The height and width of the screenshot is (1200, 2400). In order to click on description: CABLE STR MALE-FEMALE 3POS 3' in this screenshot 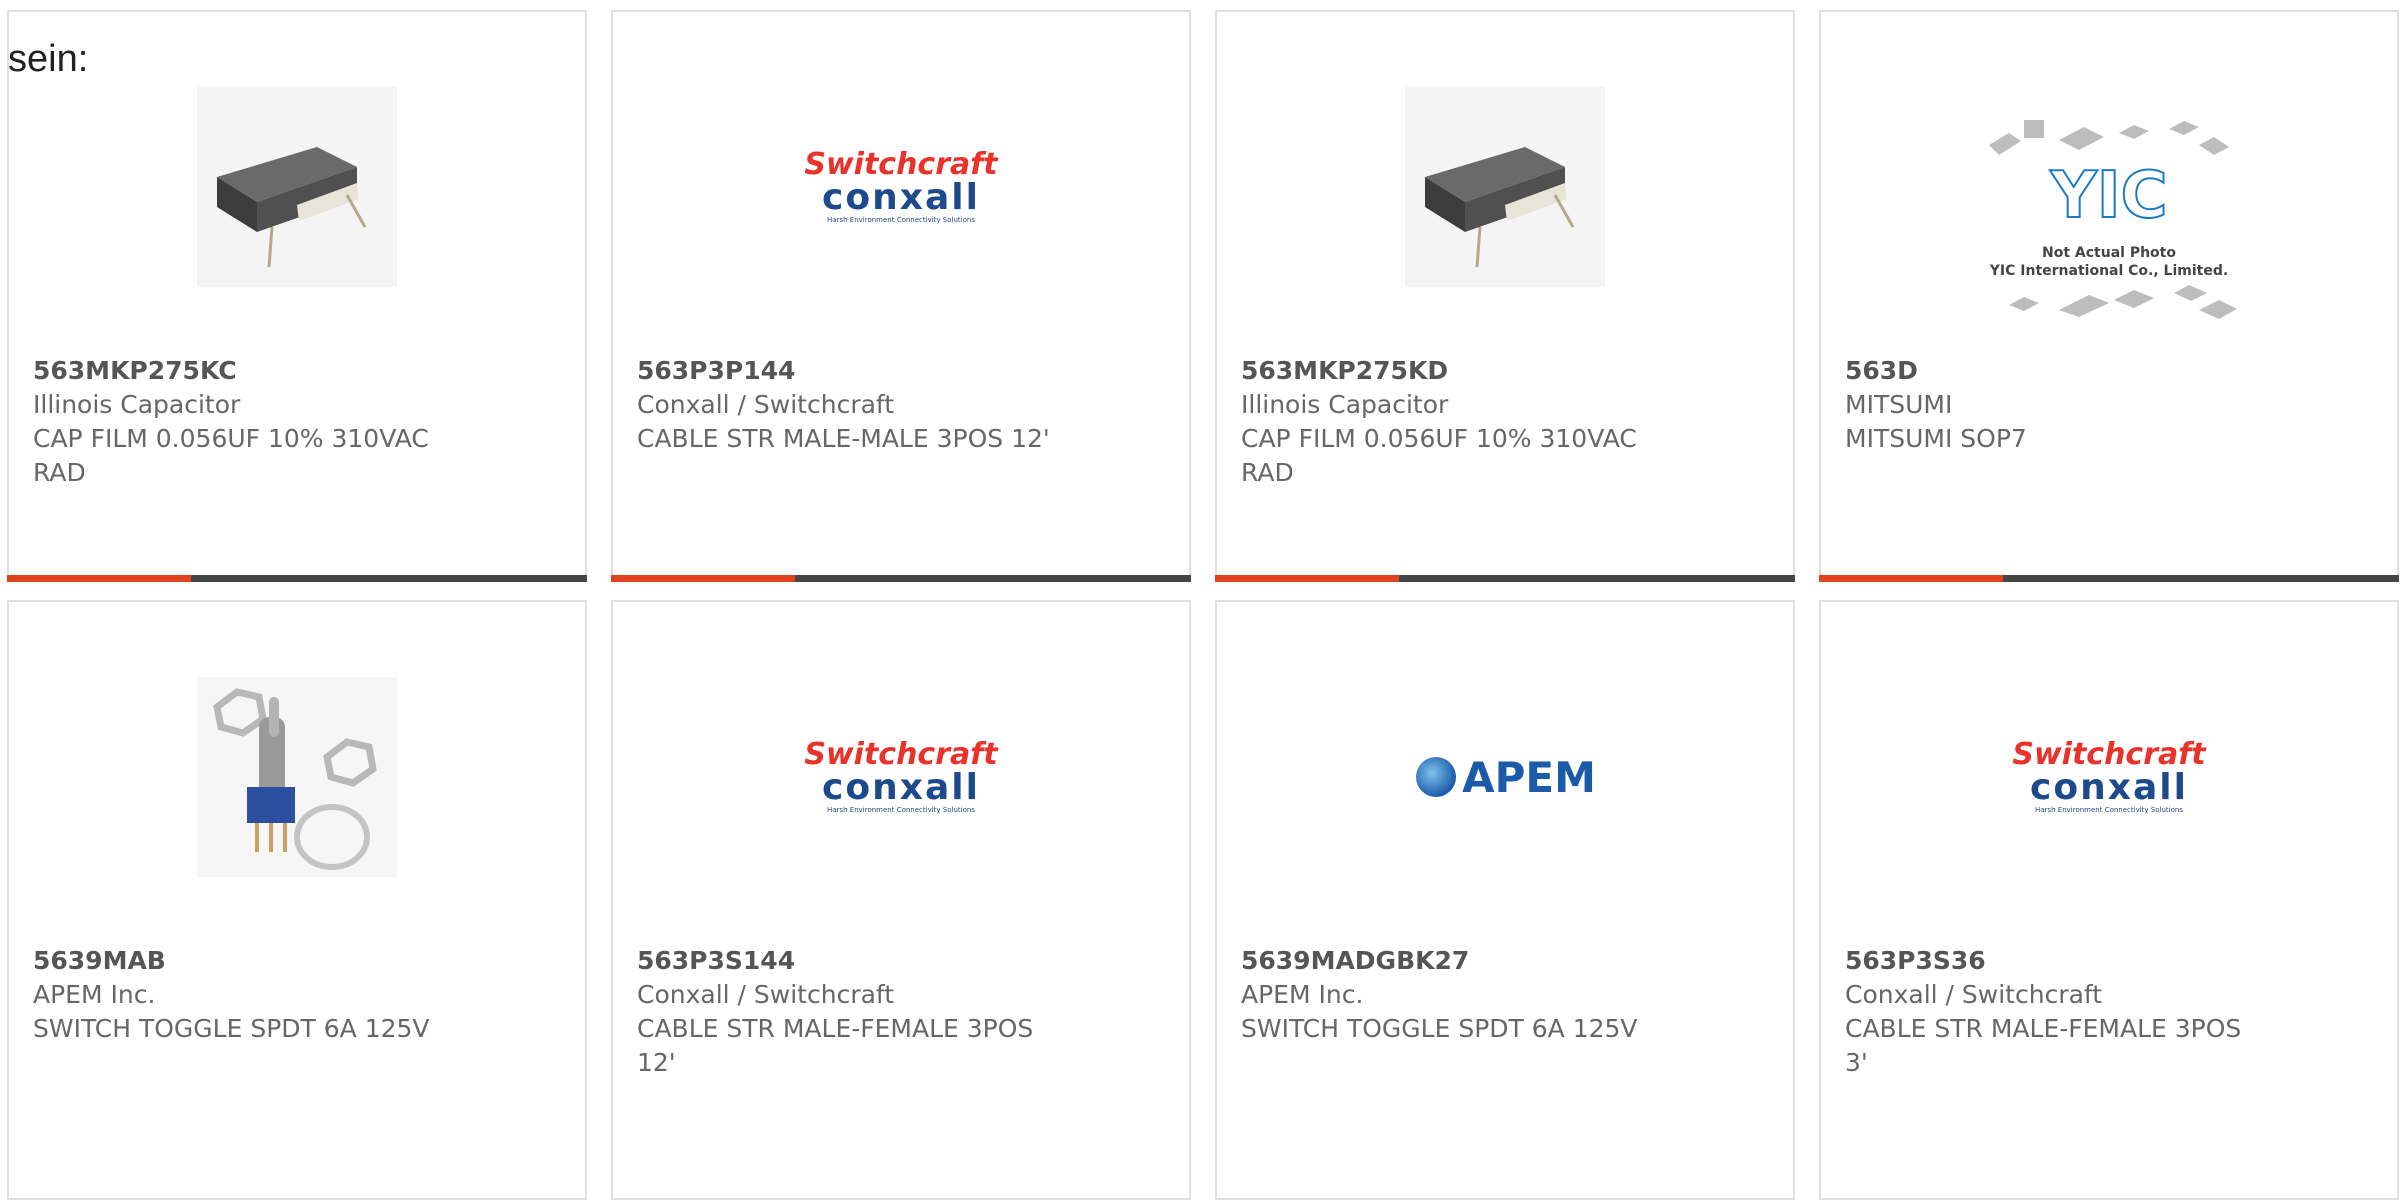, I will do `click(2043, 1045)`.